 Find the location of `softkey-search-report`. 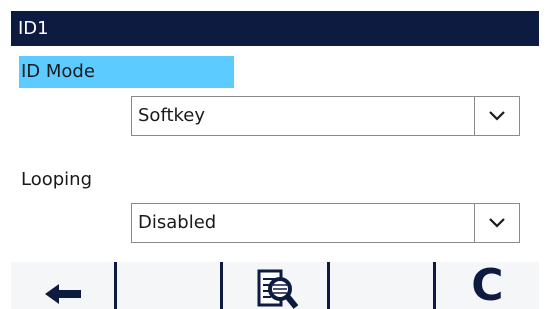

softkey-search-report is located at coordinates (275, 285).